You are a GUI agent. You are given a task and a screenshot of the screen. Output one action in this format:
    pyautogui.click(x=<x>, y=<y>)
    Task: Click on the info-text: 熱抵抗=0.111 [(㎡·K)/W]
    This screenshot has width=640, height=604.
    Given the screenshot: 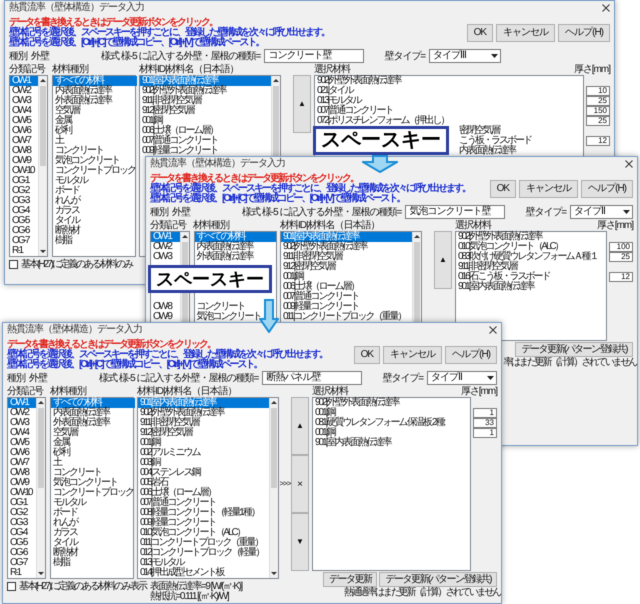 What is the action you would take?
    pyautogui.click(x=189, y=597)
    